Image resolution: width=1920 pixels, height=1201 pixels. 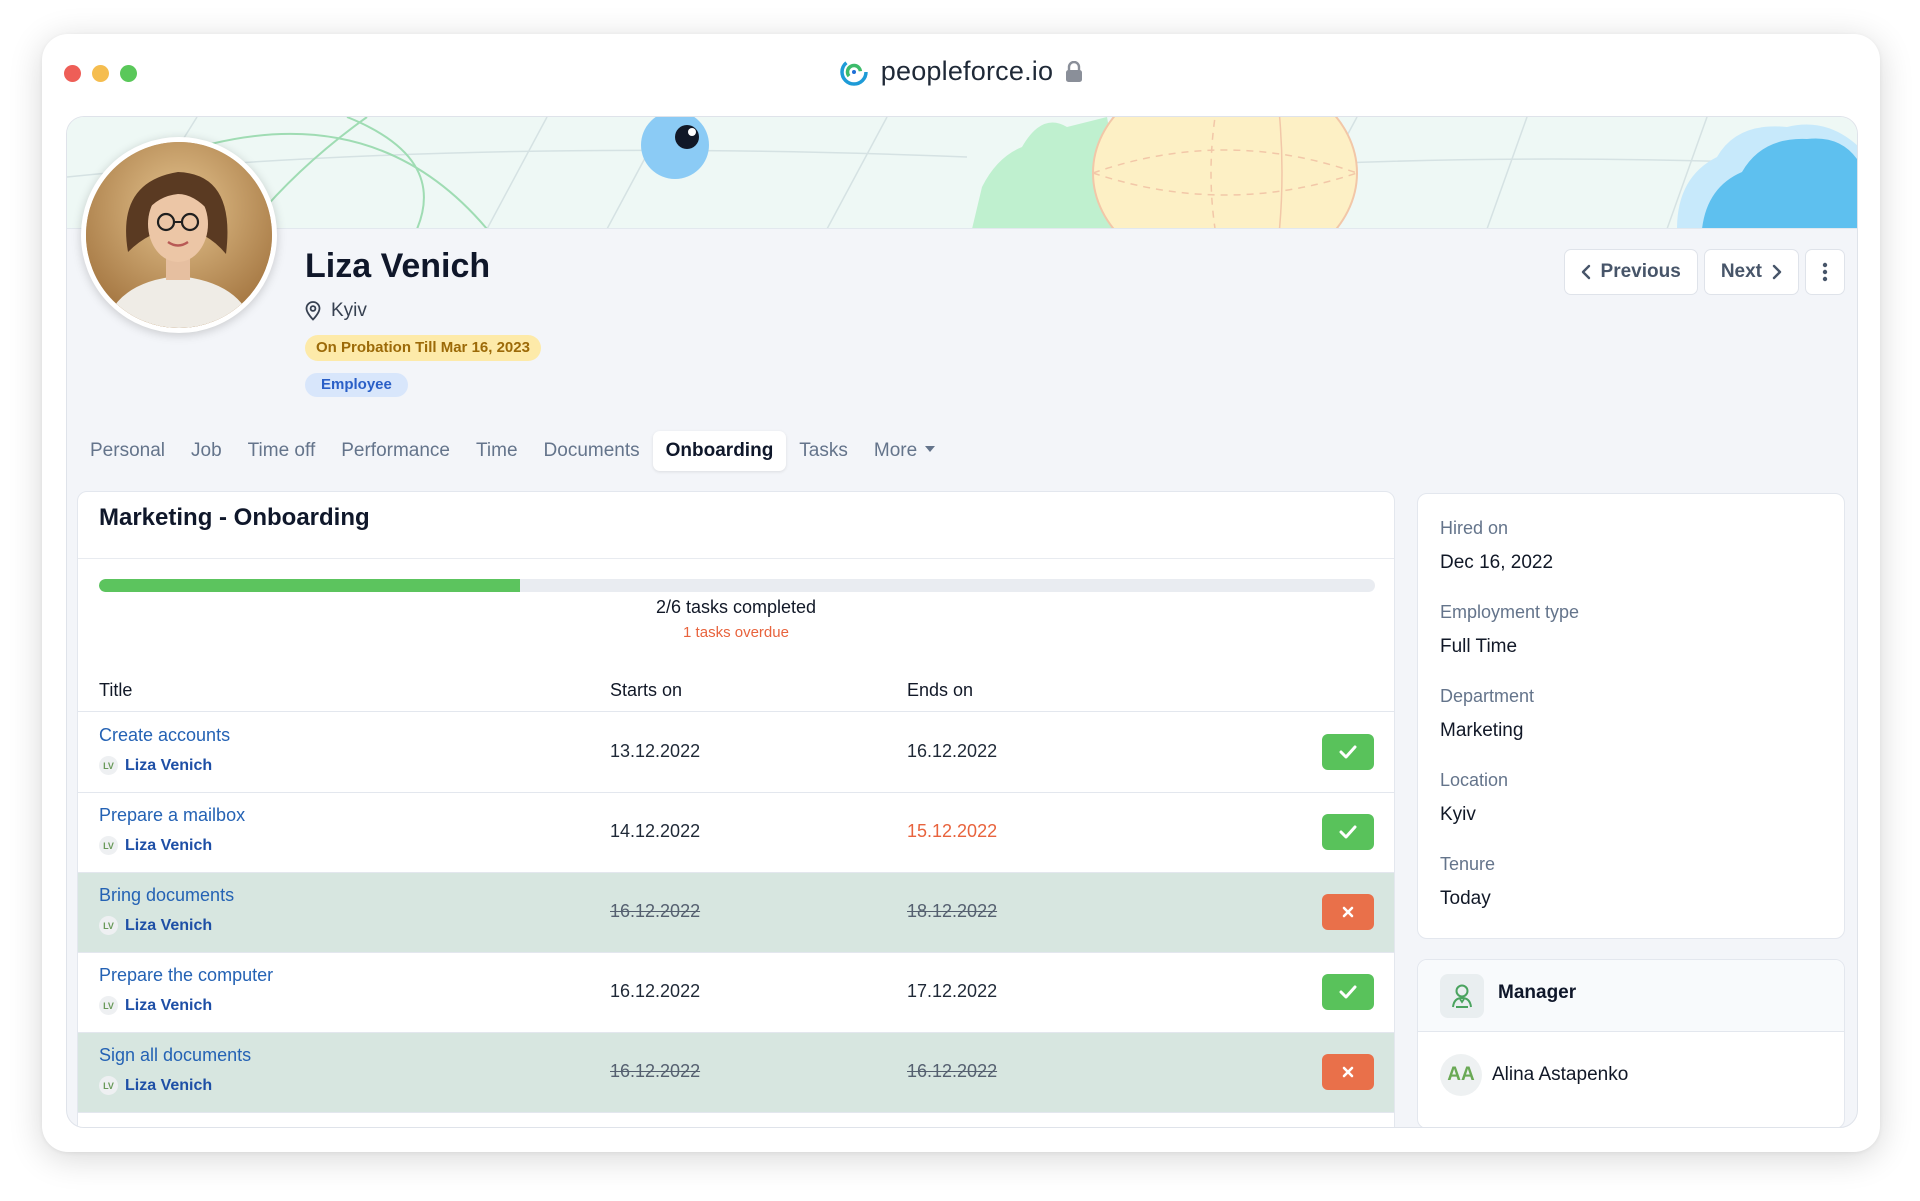 I want to click on hired-value: Dec 16, 2022, so click(x=1497, y=562).